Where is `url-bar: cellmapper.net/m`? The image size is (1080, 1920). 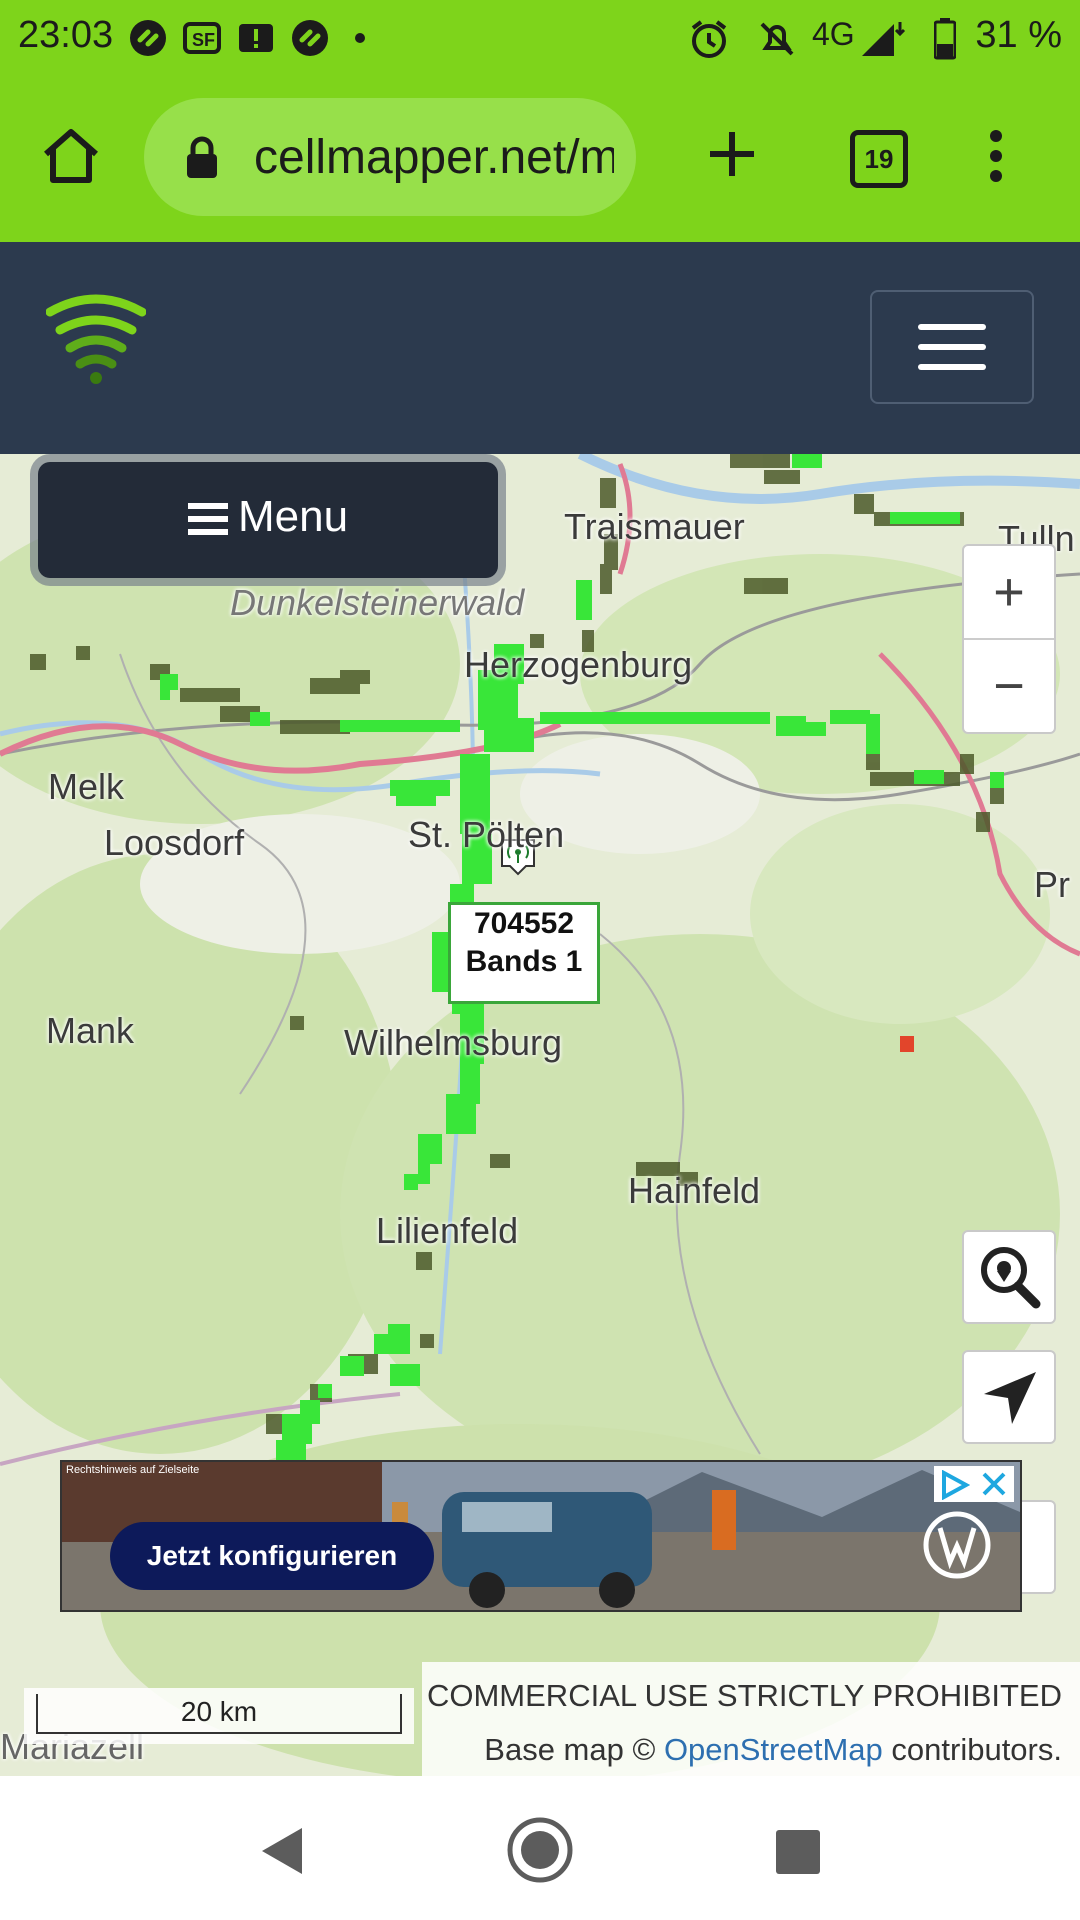
url-bar: cellmapper.net/m is located at coordinates (390, 157).